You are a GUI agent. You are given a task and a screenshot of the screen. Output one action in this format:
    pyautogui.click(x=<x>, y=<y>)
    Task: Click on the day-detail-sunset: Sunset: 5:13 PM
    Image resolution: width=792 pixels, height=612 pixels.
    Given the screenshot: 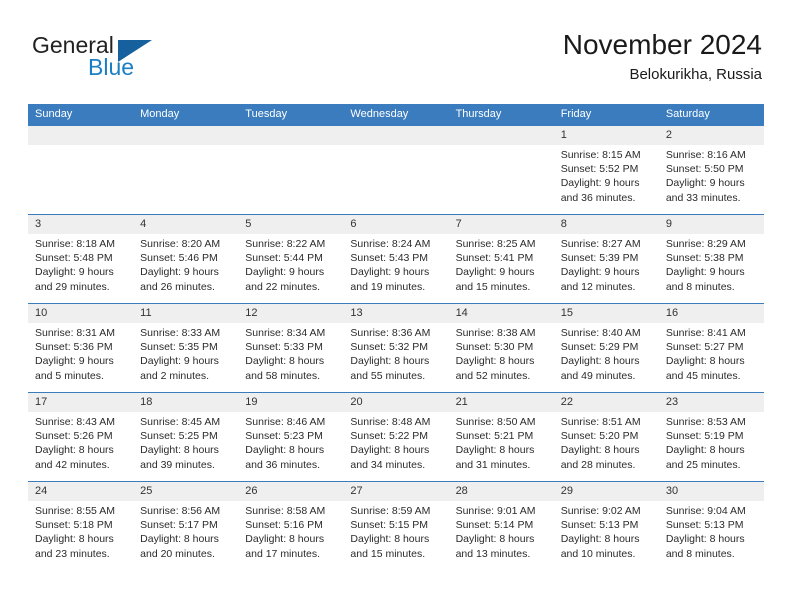 What is the action you would take?
    pyautogui.click(x=599, y=525)
    